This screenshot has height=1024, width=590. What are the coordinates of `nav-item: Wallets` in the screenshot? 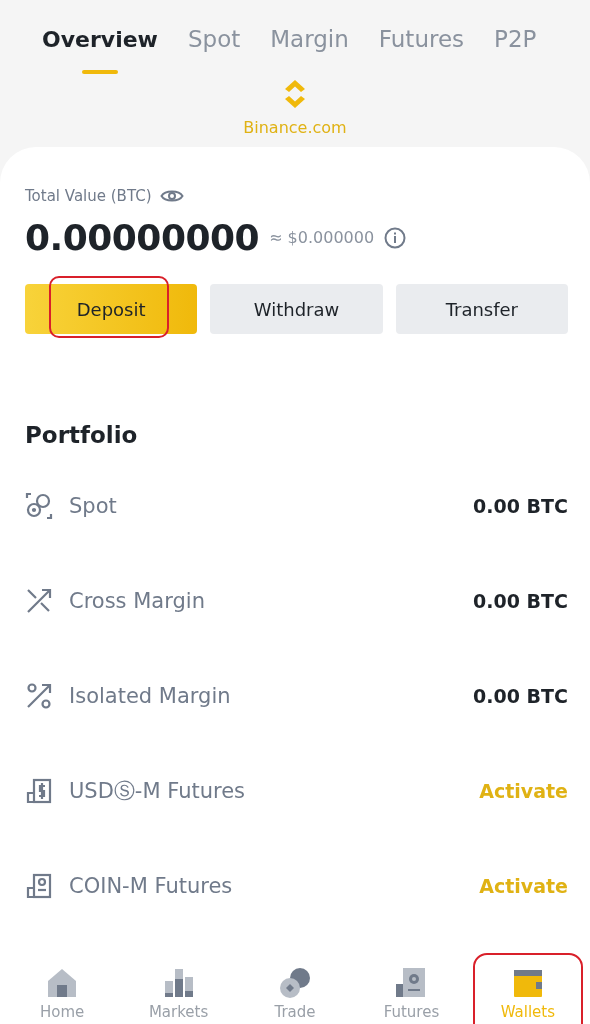 It's located at (527, 988).